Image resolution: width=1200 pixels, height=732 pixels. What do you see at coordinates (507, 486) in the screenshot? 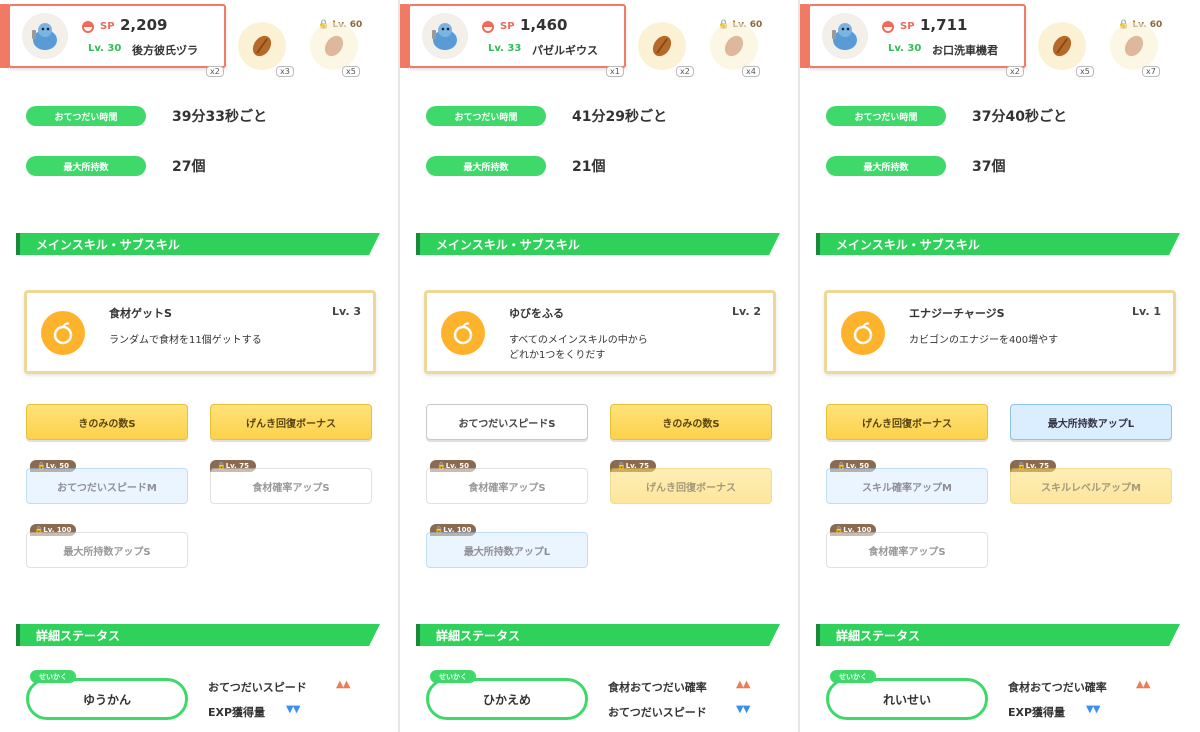
I see `subskill-3: 食材確率アップS` at bounding box center [507, 486].